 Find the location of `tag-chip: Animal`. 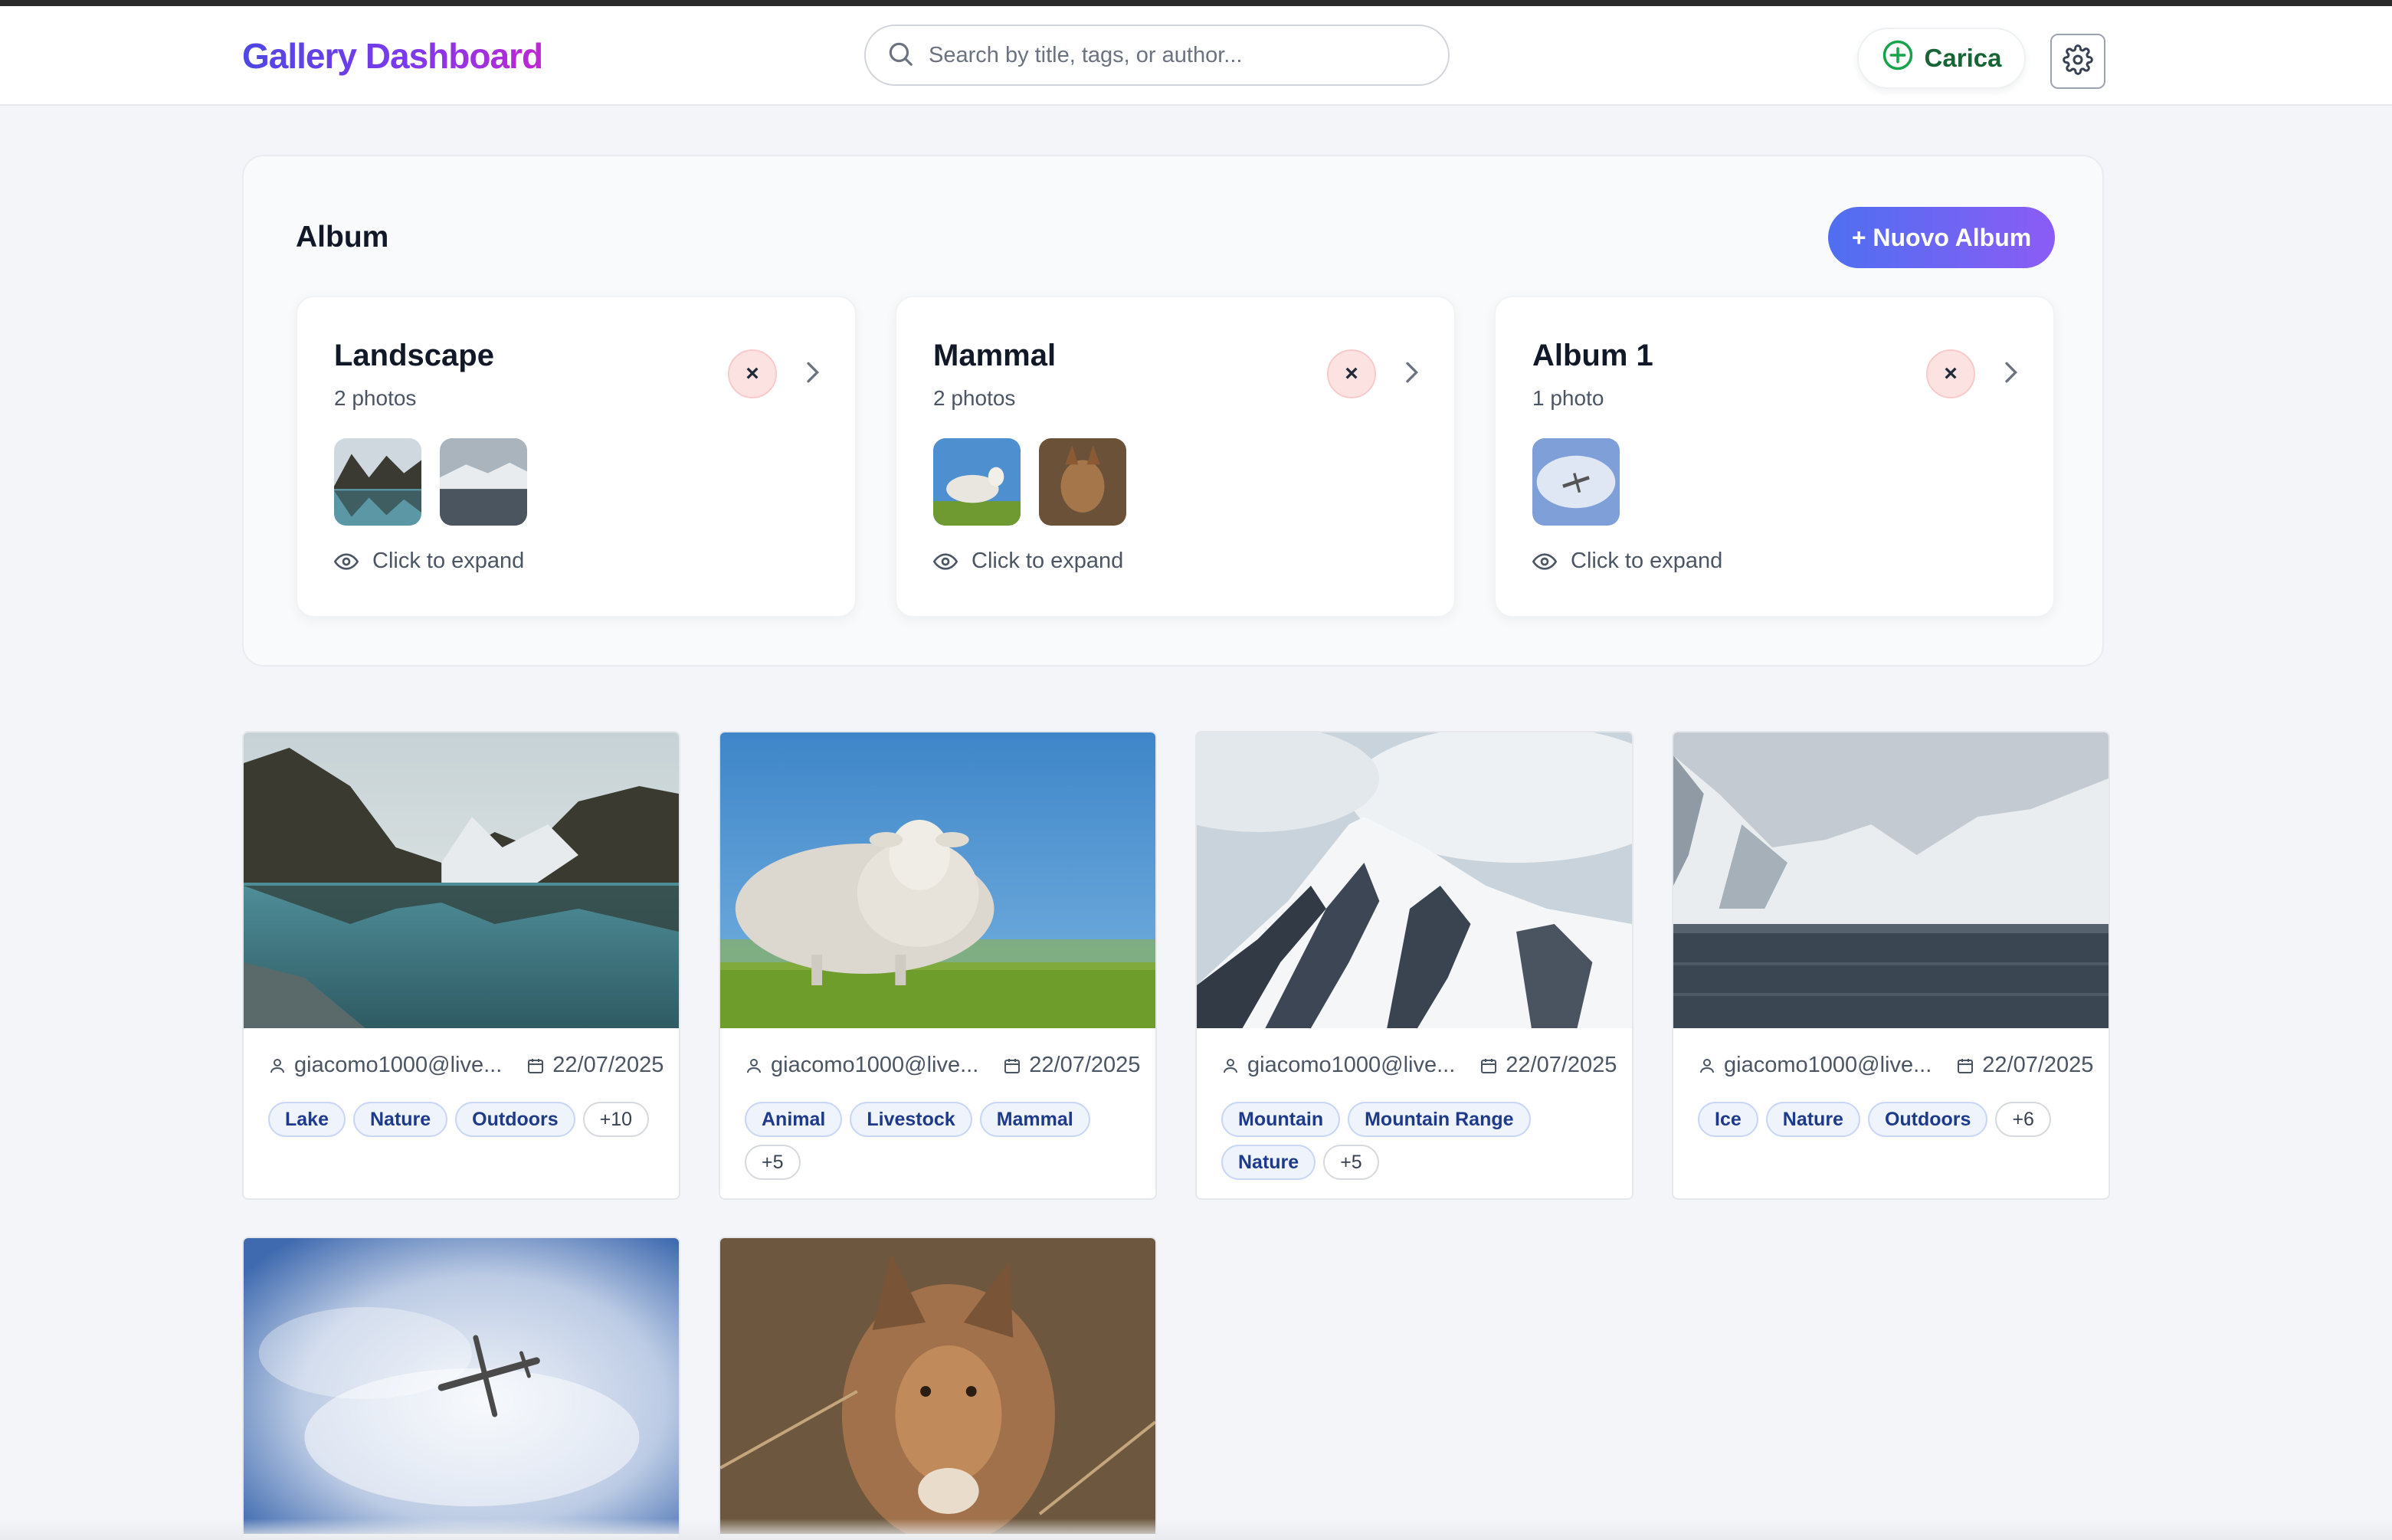

tag-chip: Animal is located at coordinates (794, 1119).